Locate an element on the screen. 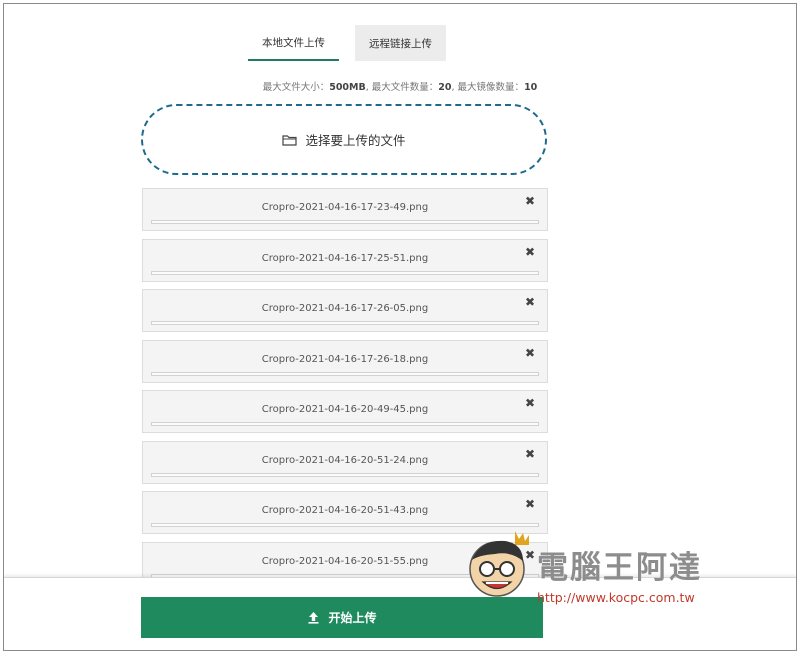 This screenshot has width=800, height=654. file-name: Cropro-2021-04-16-20-51-43.png is located at coordinates (345, 510).